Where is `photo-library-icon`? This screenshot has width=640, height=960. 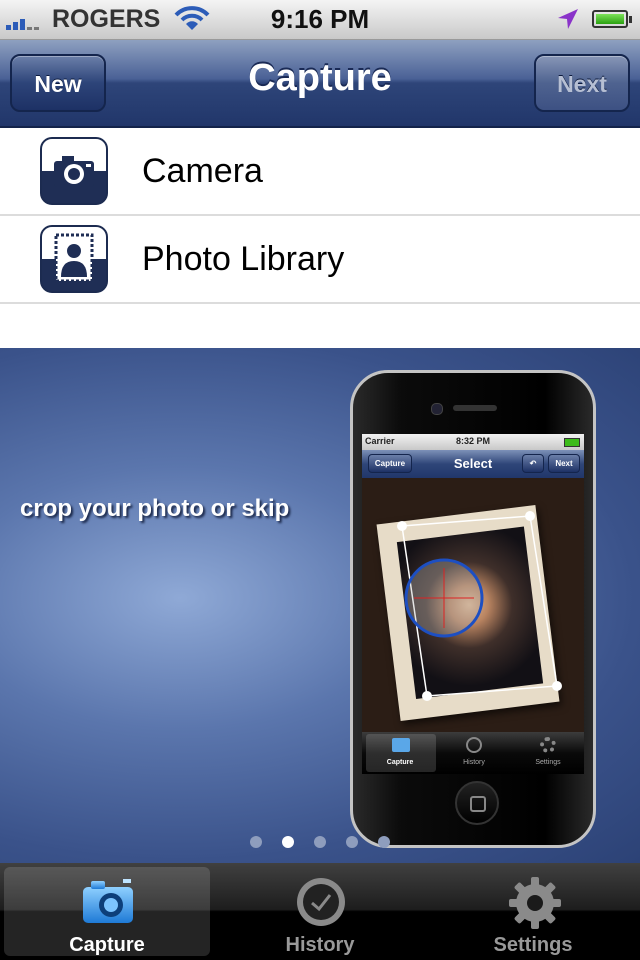
photo-library-icon is located at coordinates (74, 259).